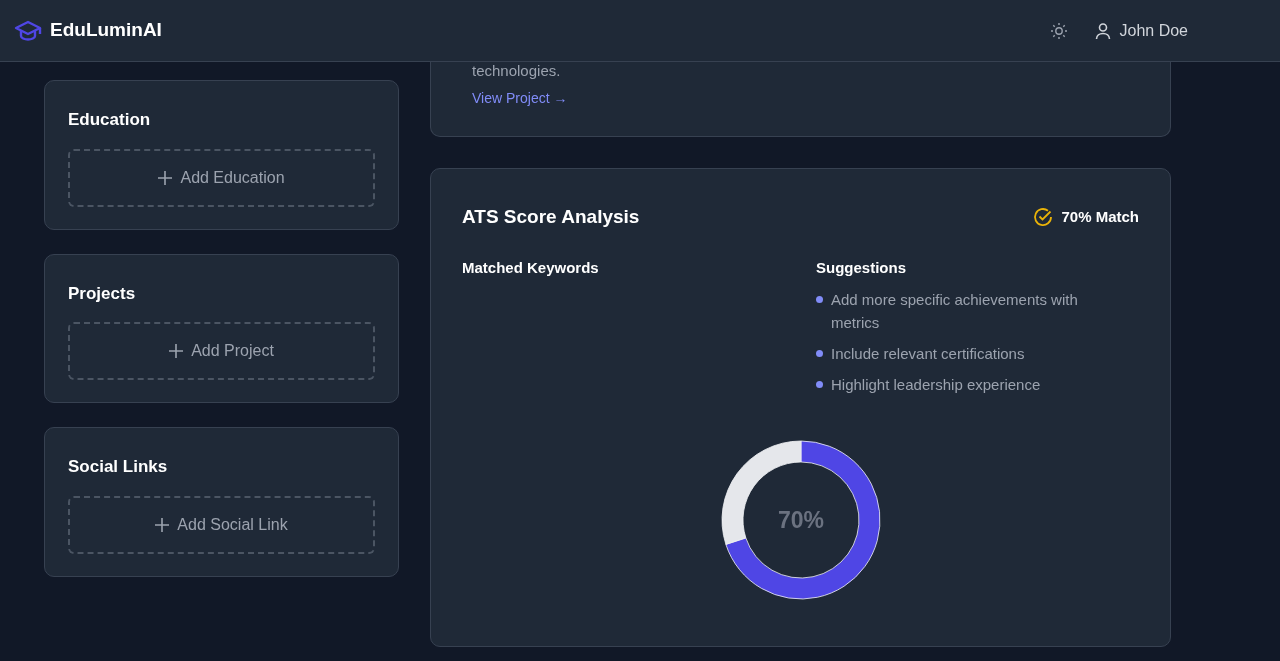 The image size is (1280, 661). I want to click on card-title: Projects, so click(102, 293).